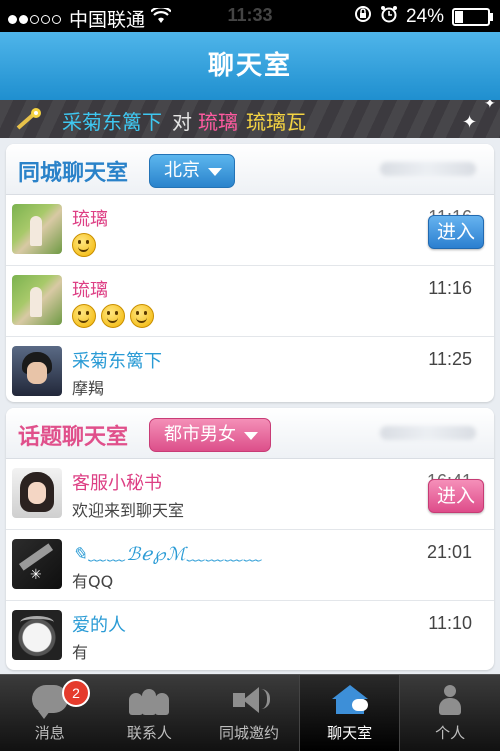  I want to click on person-icon, so click(450, 700).